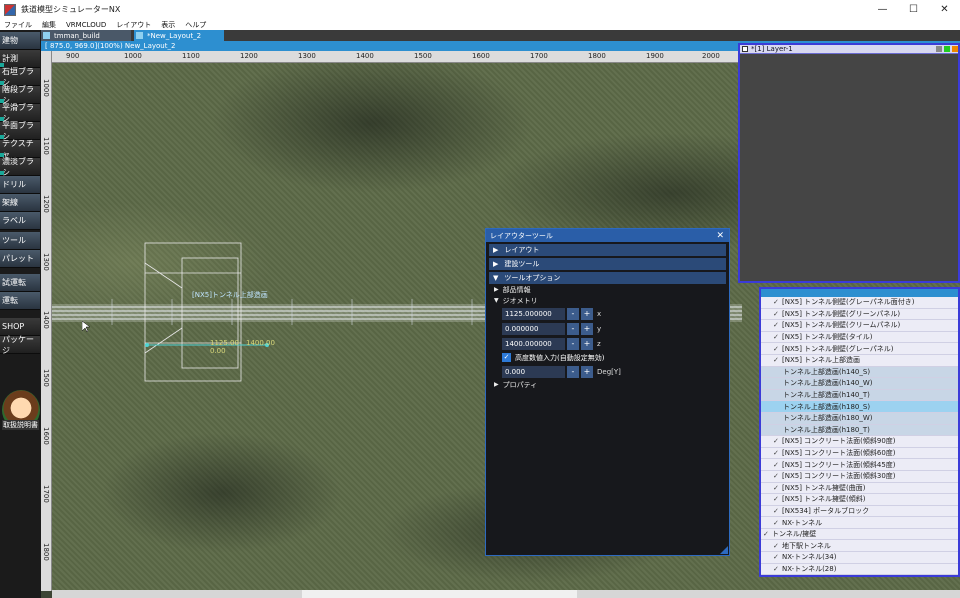  I want to click on tree-item: ✓ [NX5] トンネル側壁(グリーンパネル), so click(859, 314).